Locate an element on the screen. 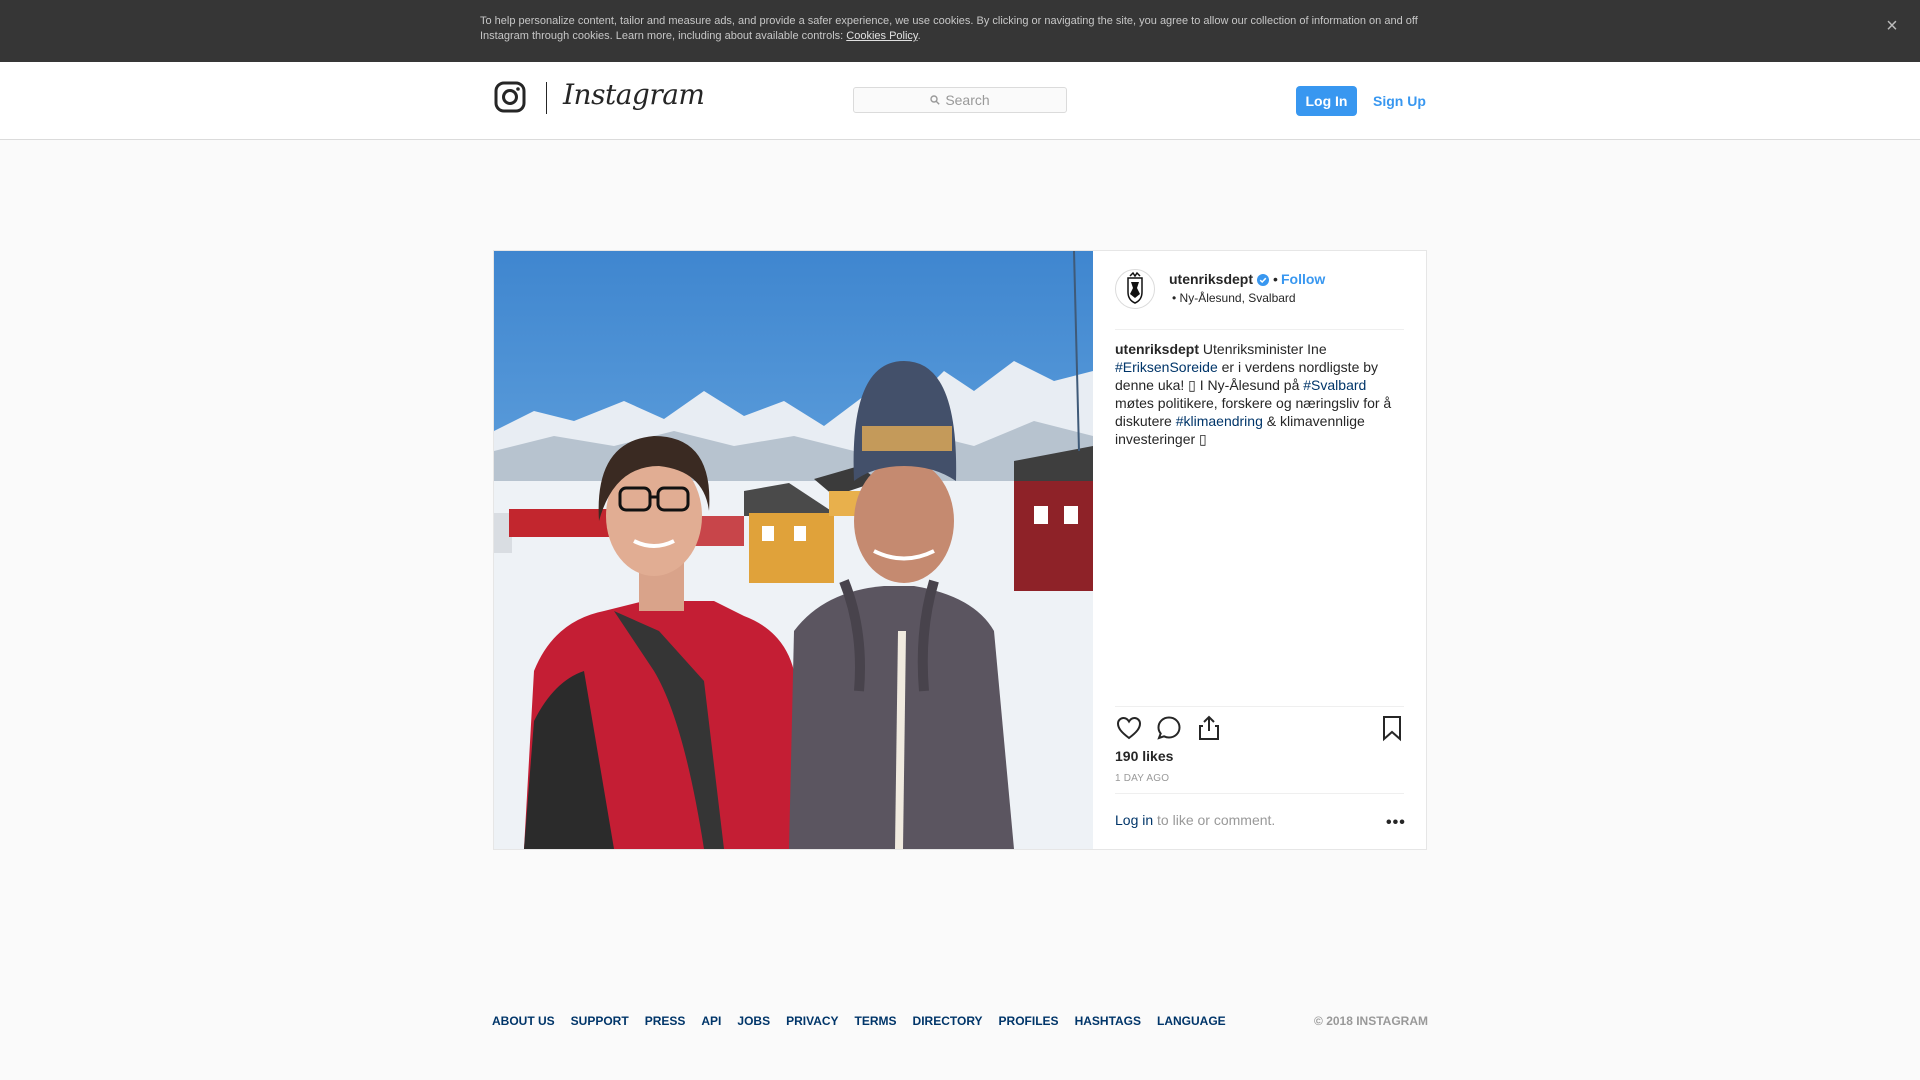  avatar is located at coordinates (1135, 289).